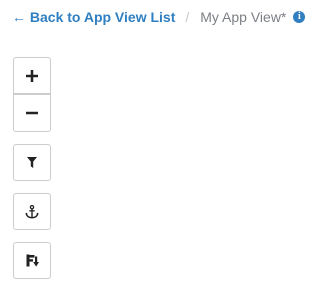  I want to click on anchor-button, so click(32, 211).